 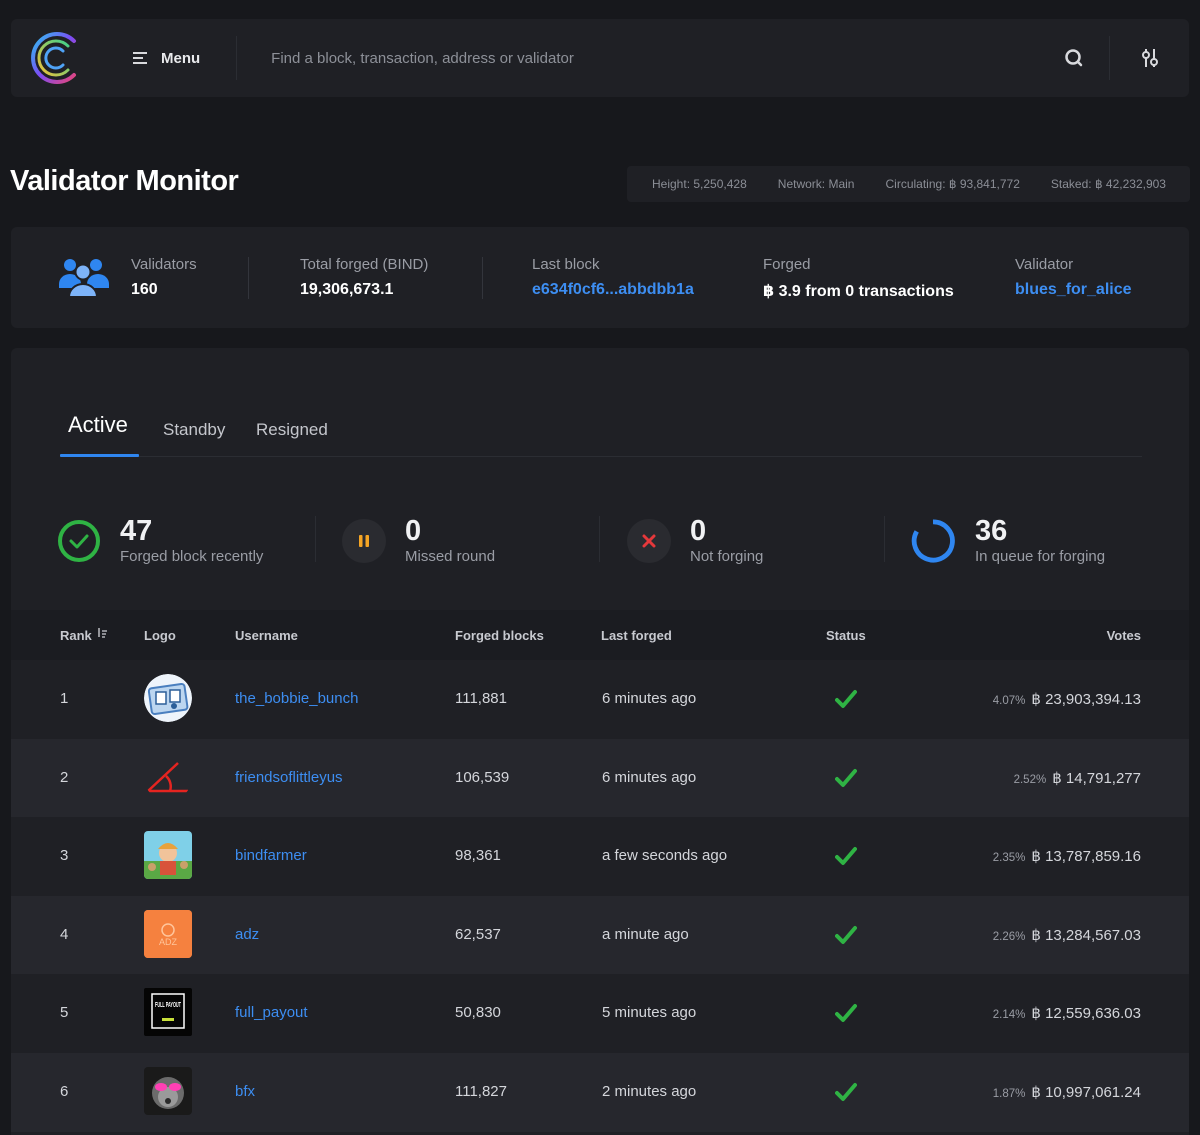 I want to click on search-input, so click(x=638, y=58).